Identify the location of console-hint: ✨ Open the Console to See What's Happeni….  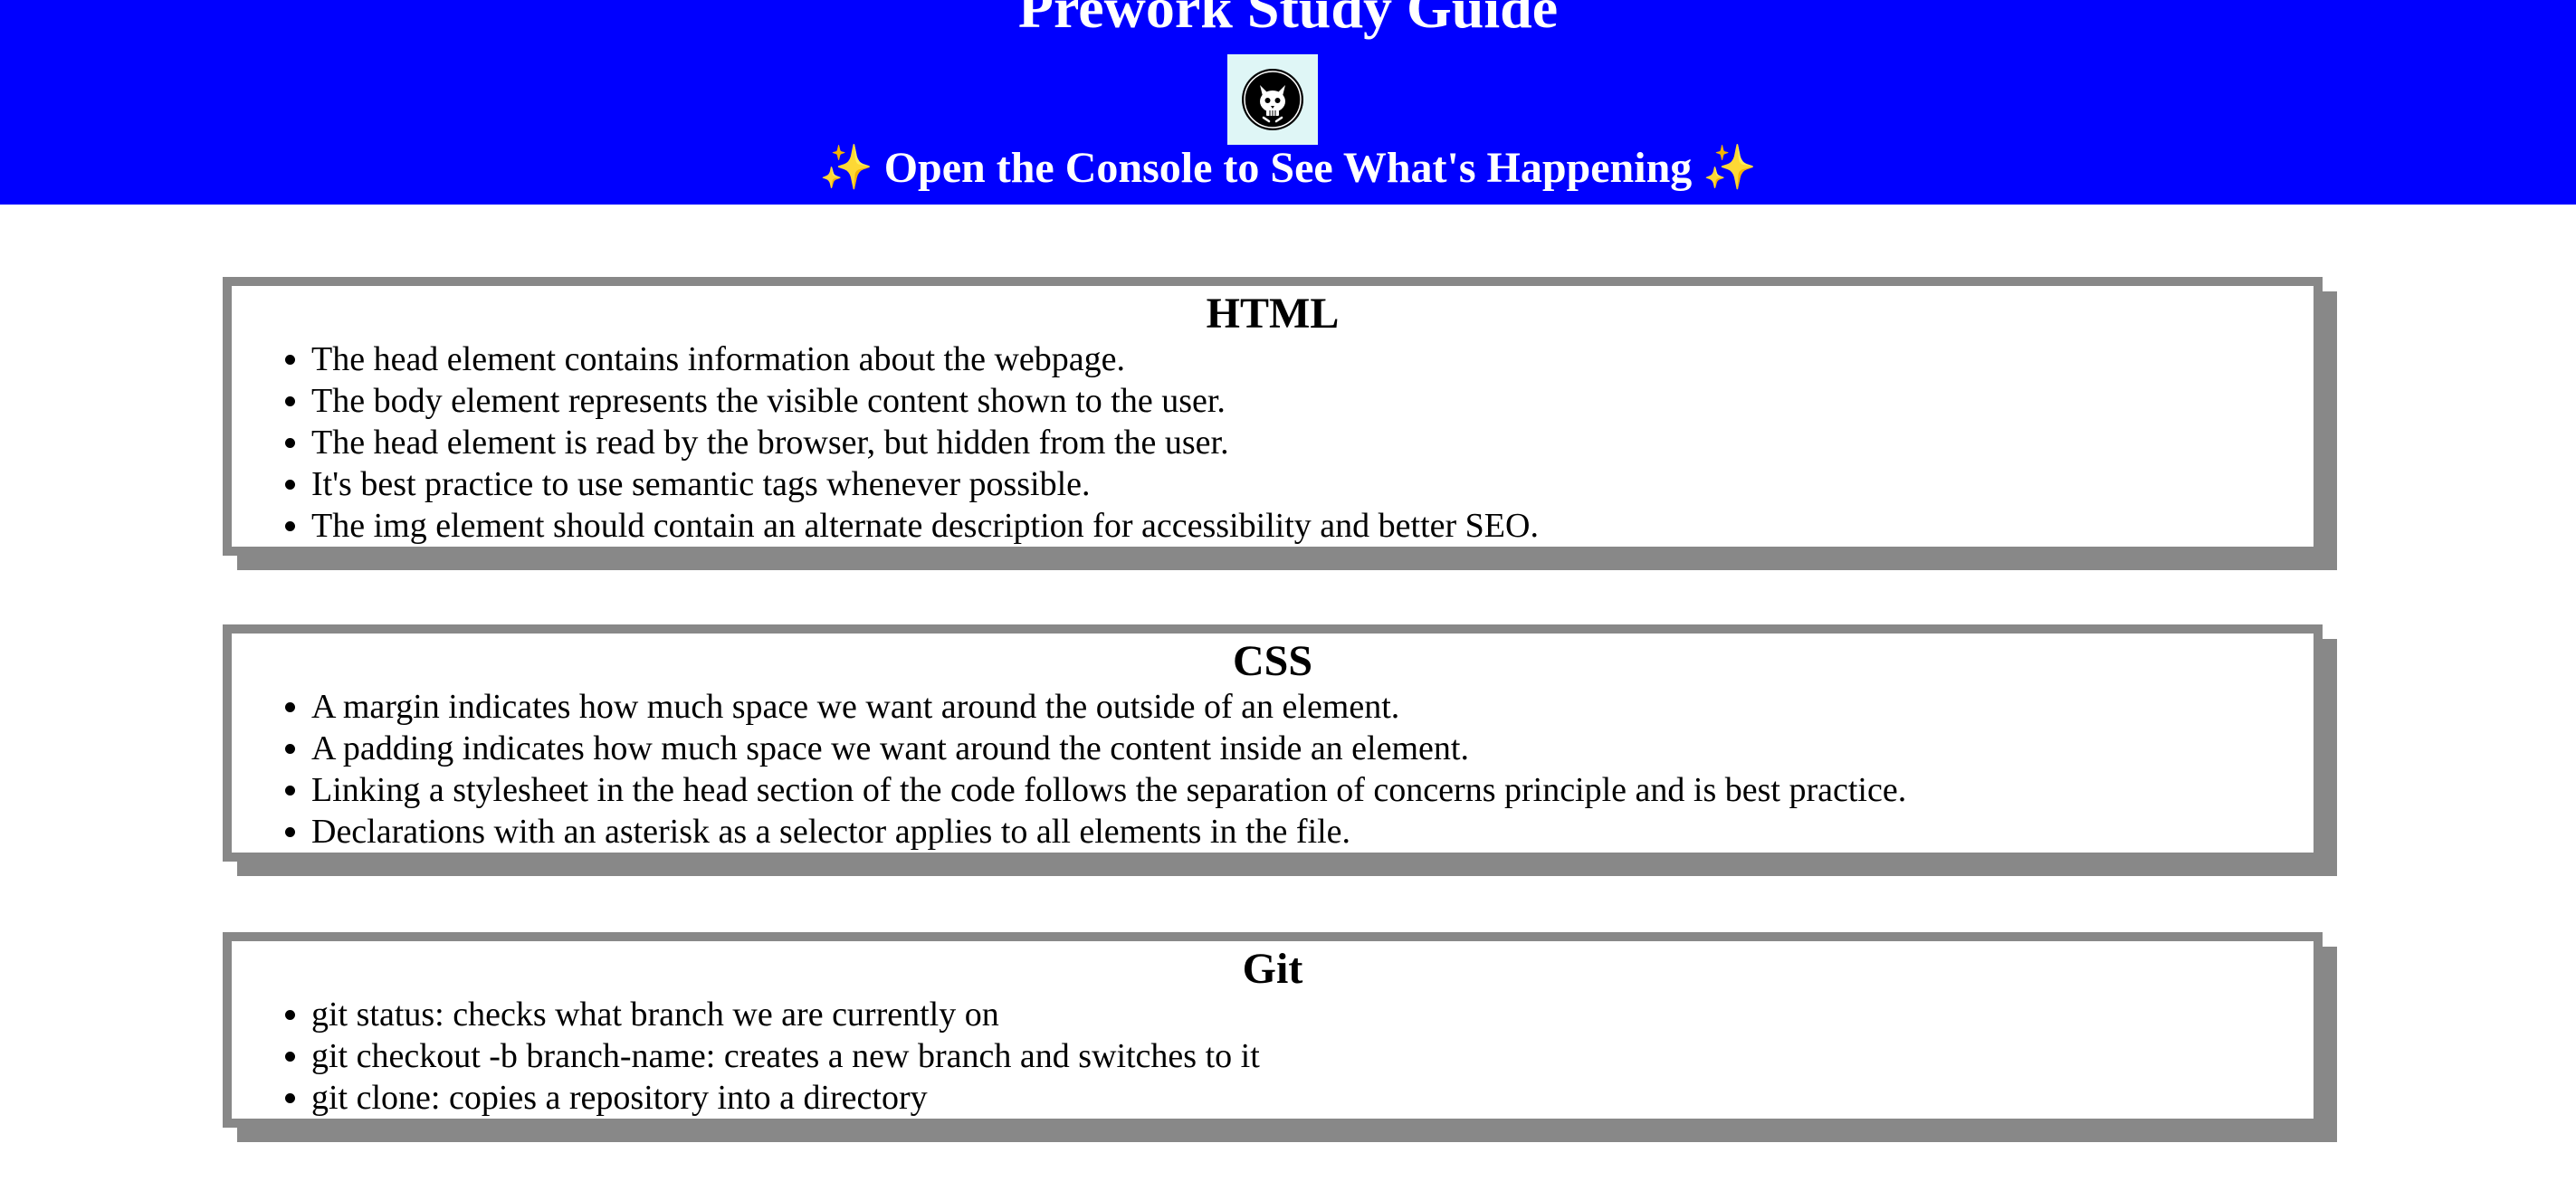
(1288, 169).